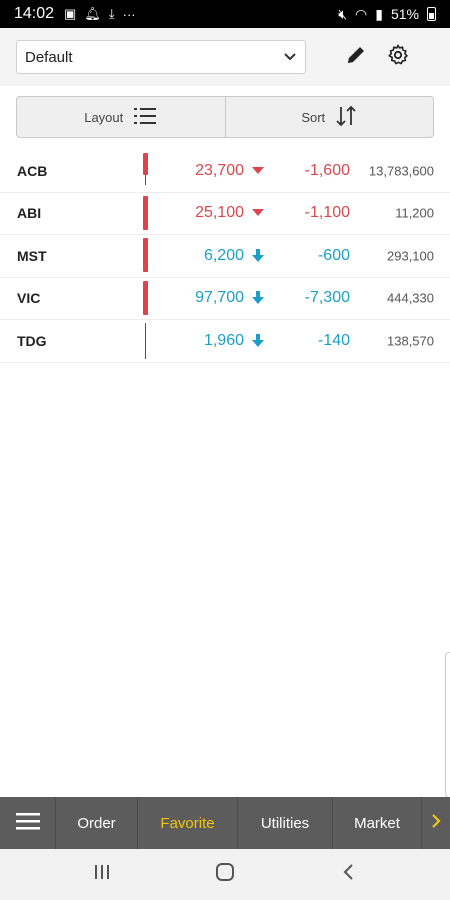  What do you see at coordinates (49, 57) in the screenshot?
I see `watchlist-select-value: Default` at bounding box center [49, 57].